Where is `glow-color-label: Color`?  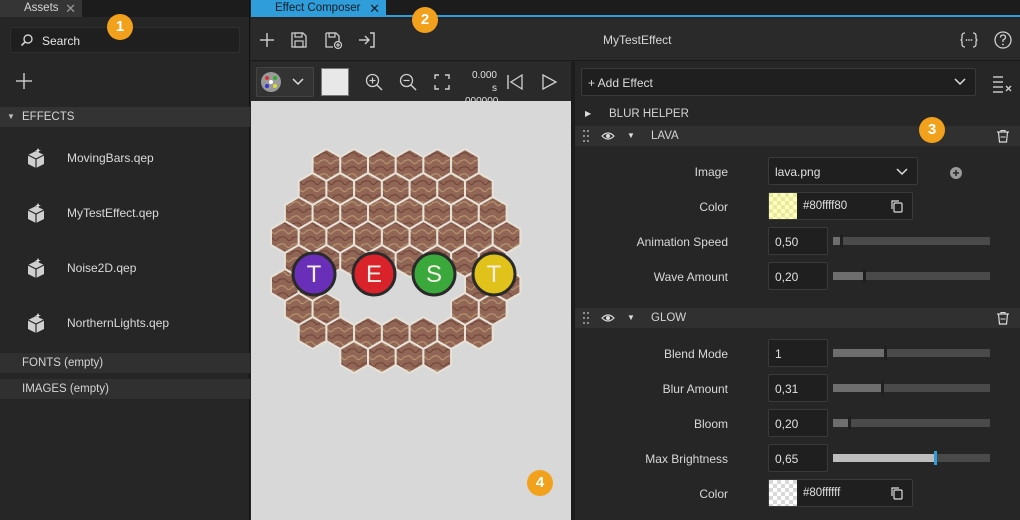
glow-color-label: Color is located at coordinates (713, 494).